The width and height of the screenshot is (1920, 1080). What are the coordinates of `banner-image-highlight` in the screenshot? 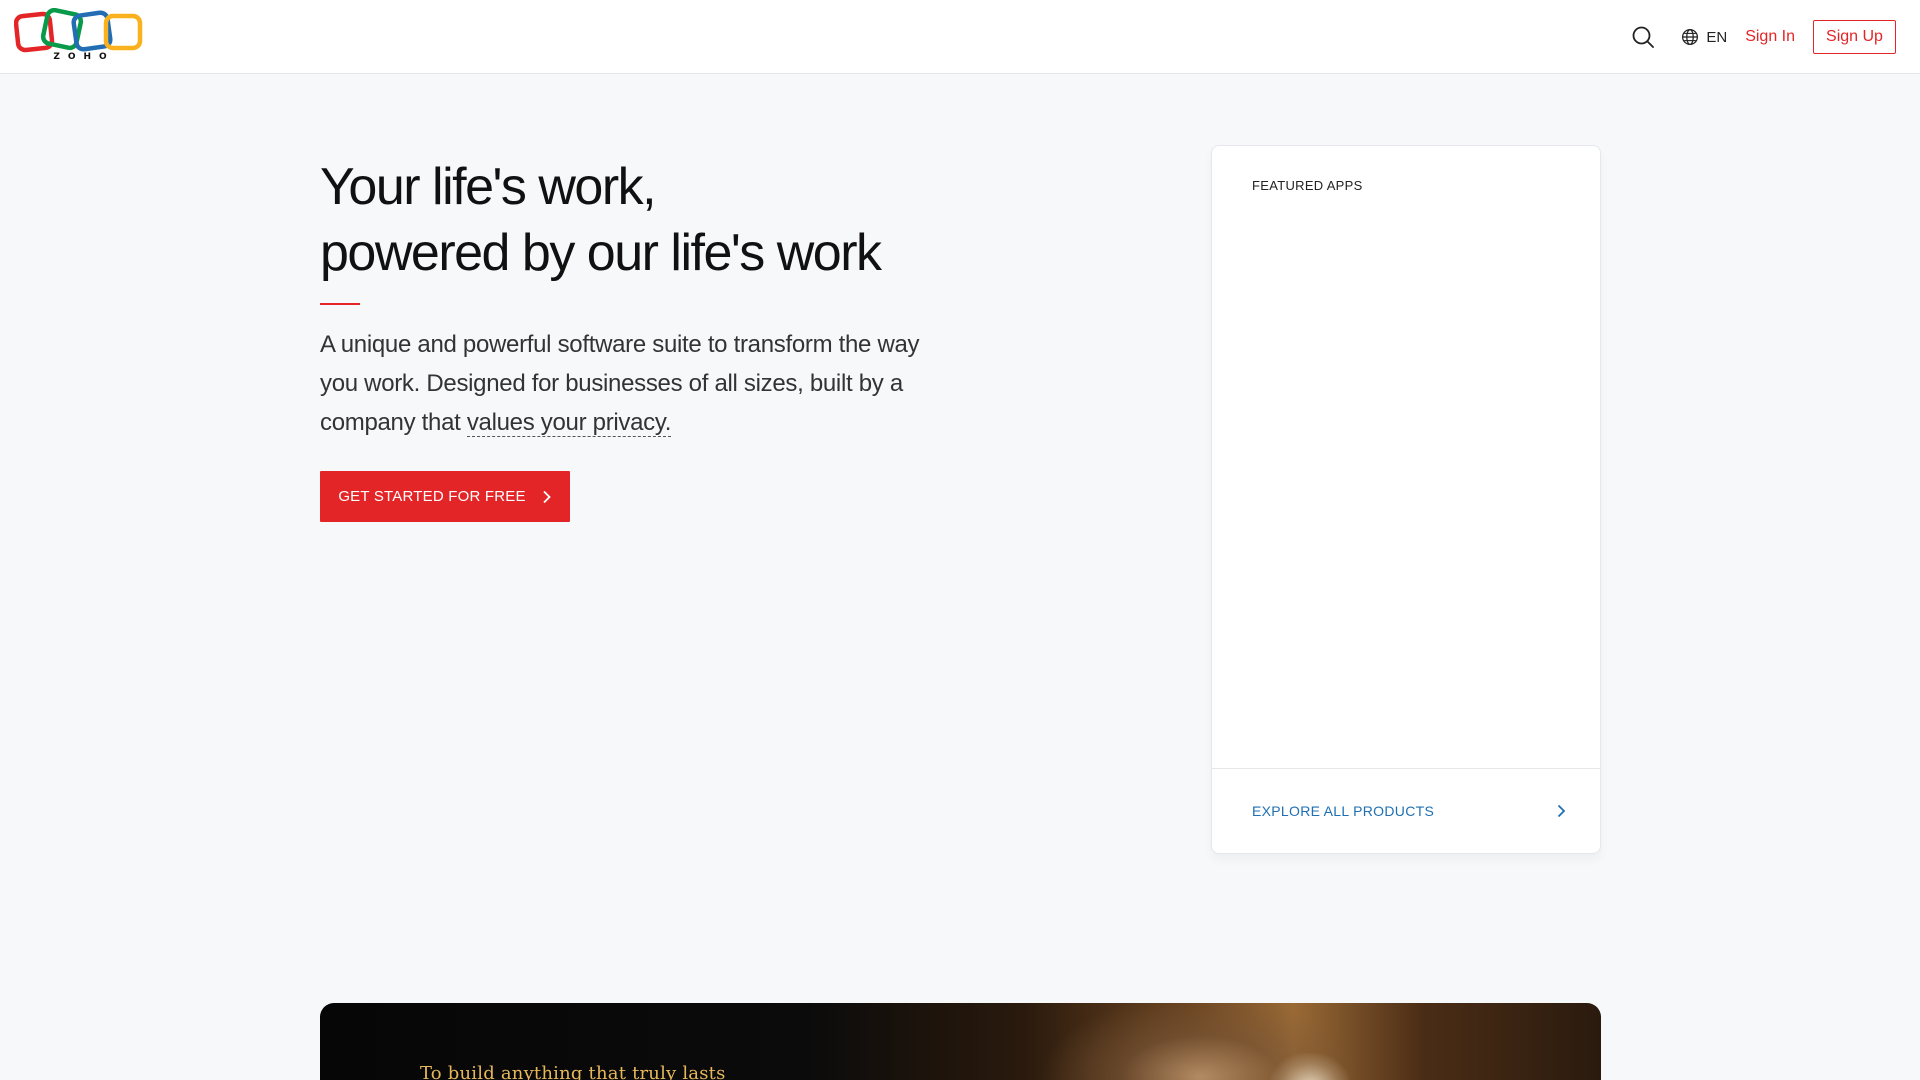 It's located at (1310, 1066).